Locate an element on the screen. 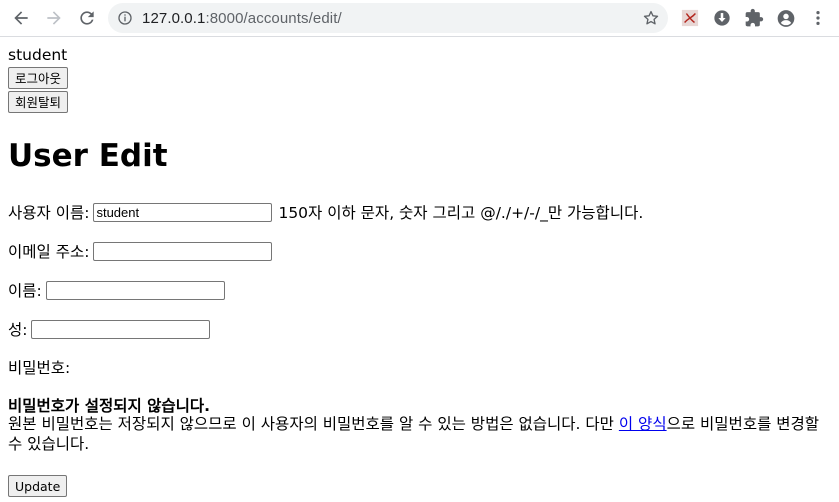 This screenshot has width=839, height=502. browser-toolbar: 127.0.0.1:8000/accounts/edit/ is located at coordinates (419, 18).